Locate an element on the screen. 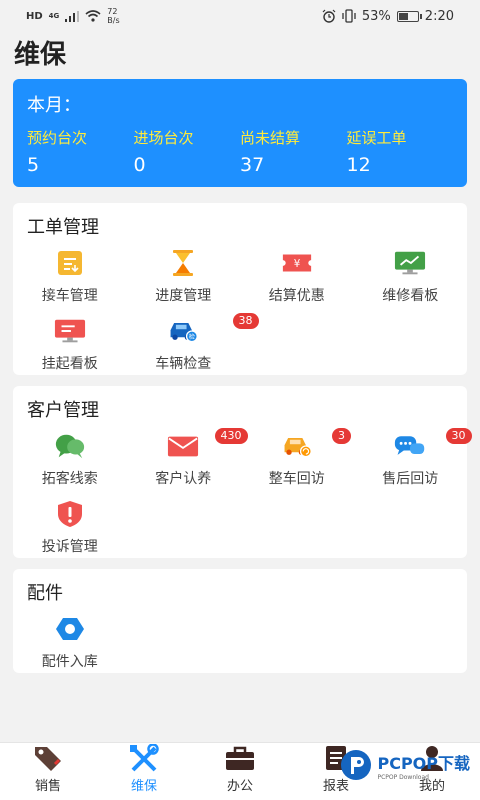 Image resolution: width=480 pixels, height=800 pixels. signal-label: 4G is located at coordinates (54, 16).